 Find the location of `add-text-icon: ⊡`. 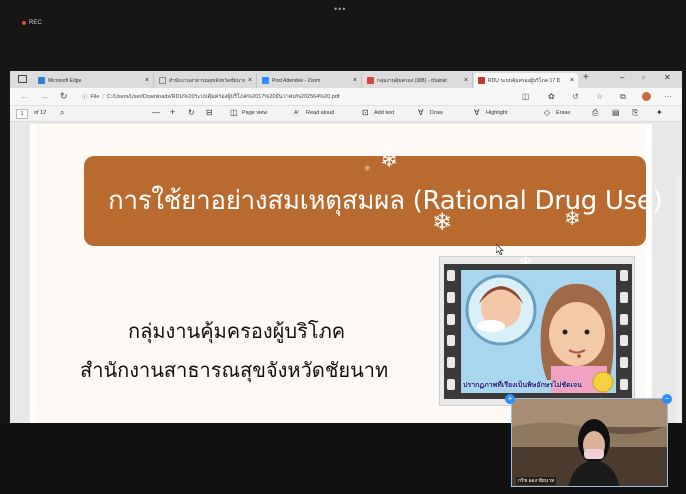

add-text-icon: ⊡ is located at coordinates (365, 112).